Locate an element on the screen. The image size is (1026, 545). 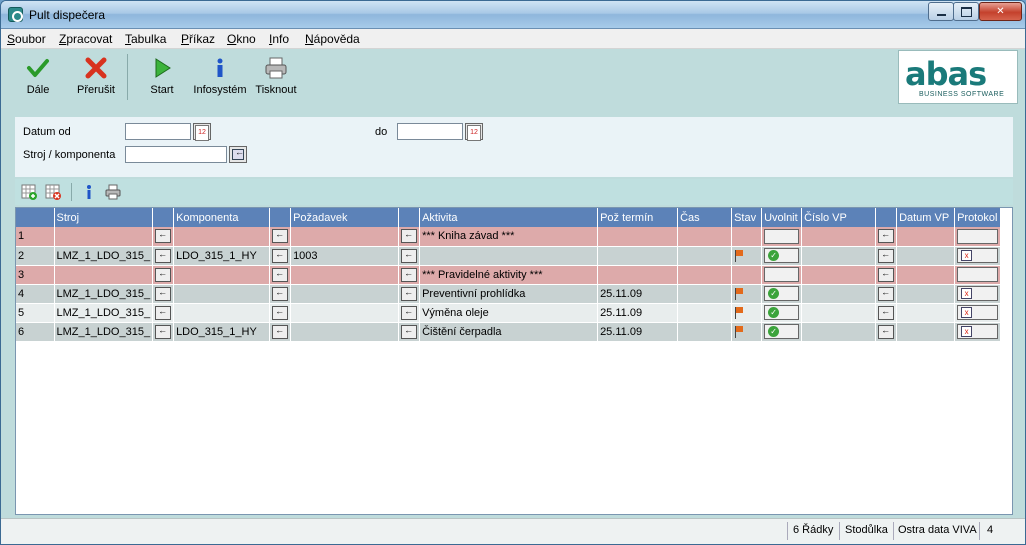
delete-row-icon is located at coordinates (53, 192).